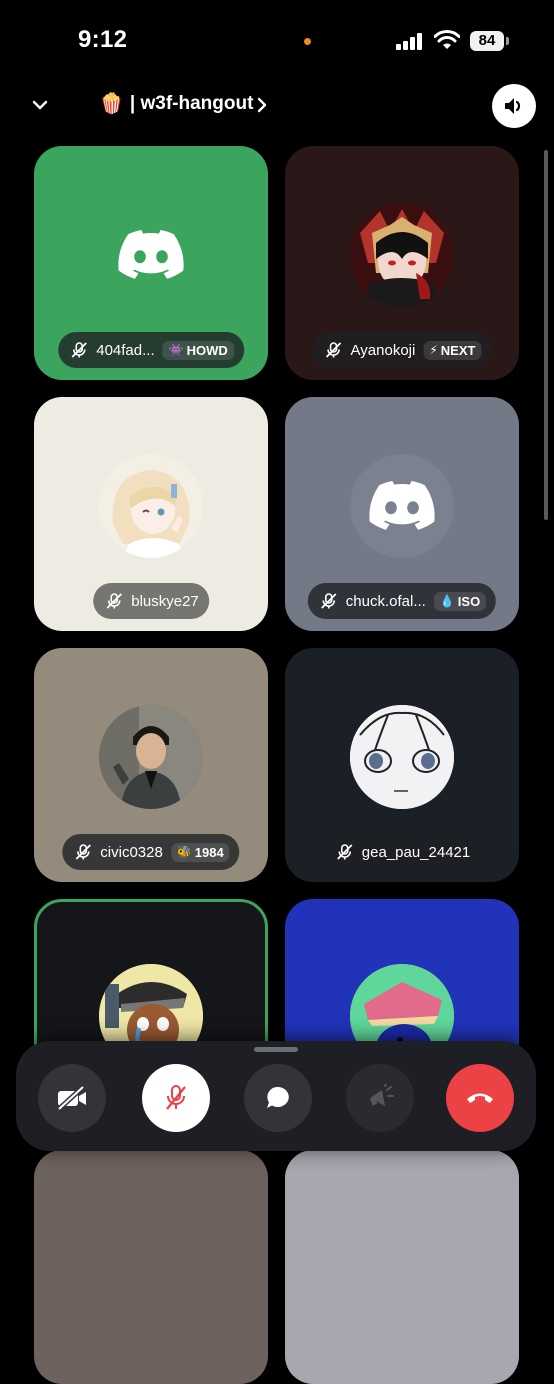 This screenshot has height=1384, width=554. What do you see at coordinates (131, 852) in the screenshot?
I see `username: civic0328` at bounding box center [131, 852].